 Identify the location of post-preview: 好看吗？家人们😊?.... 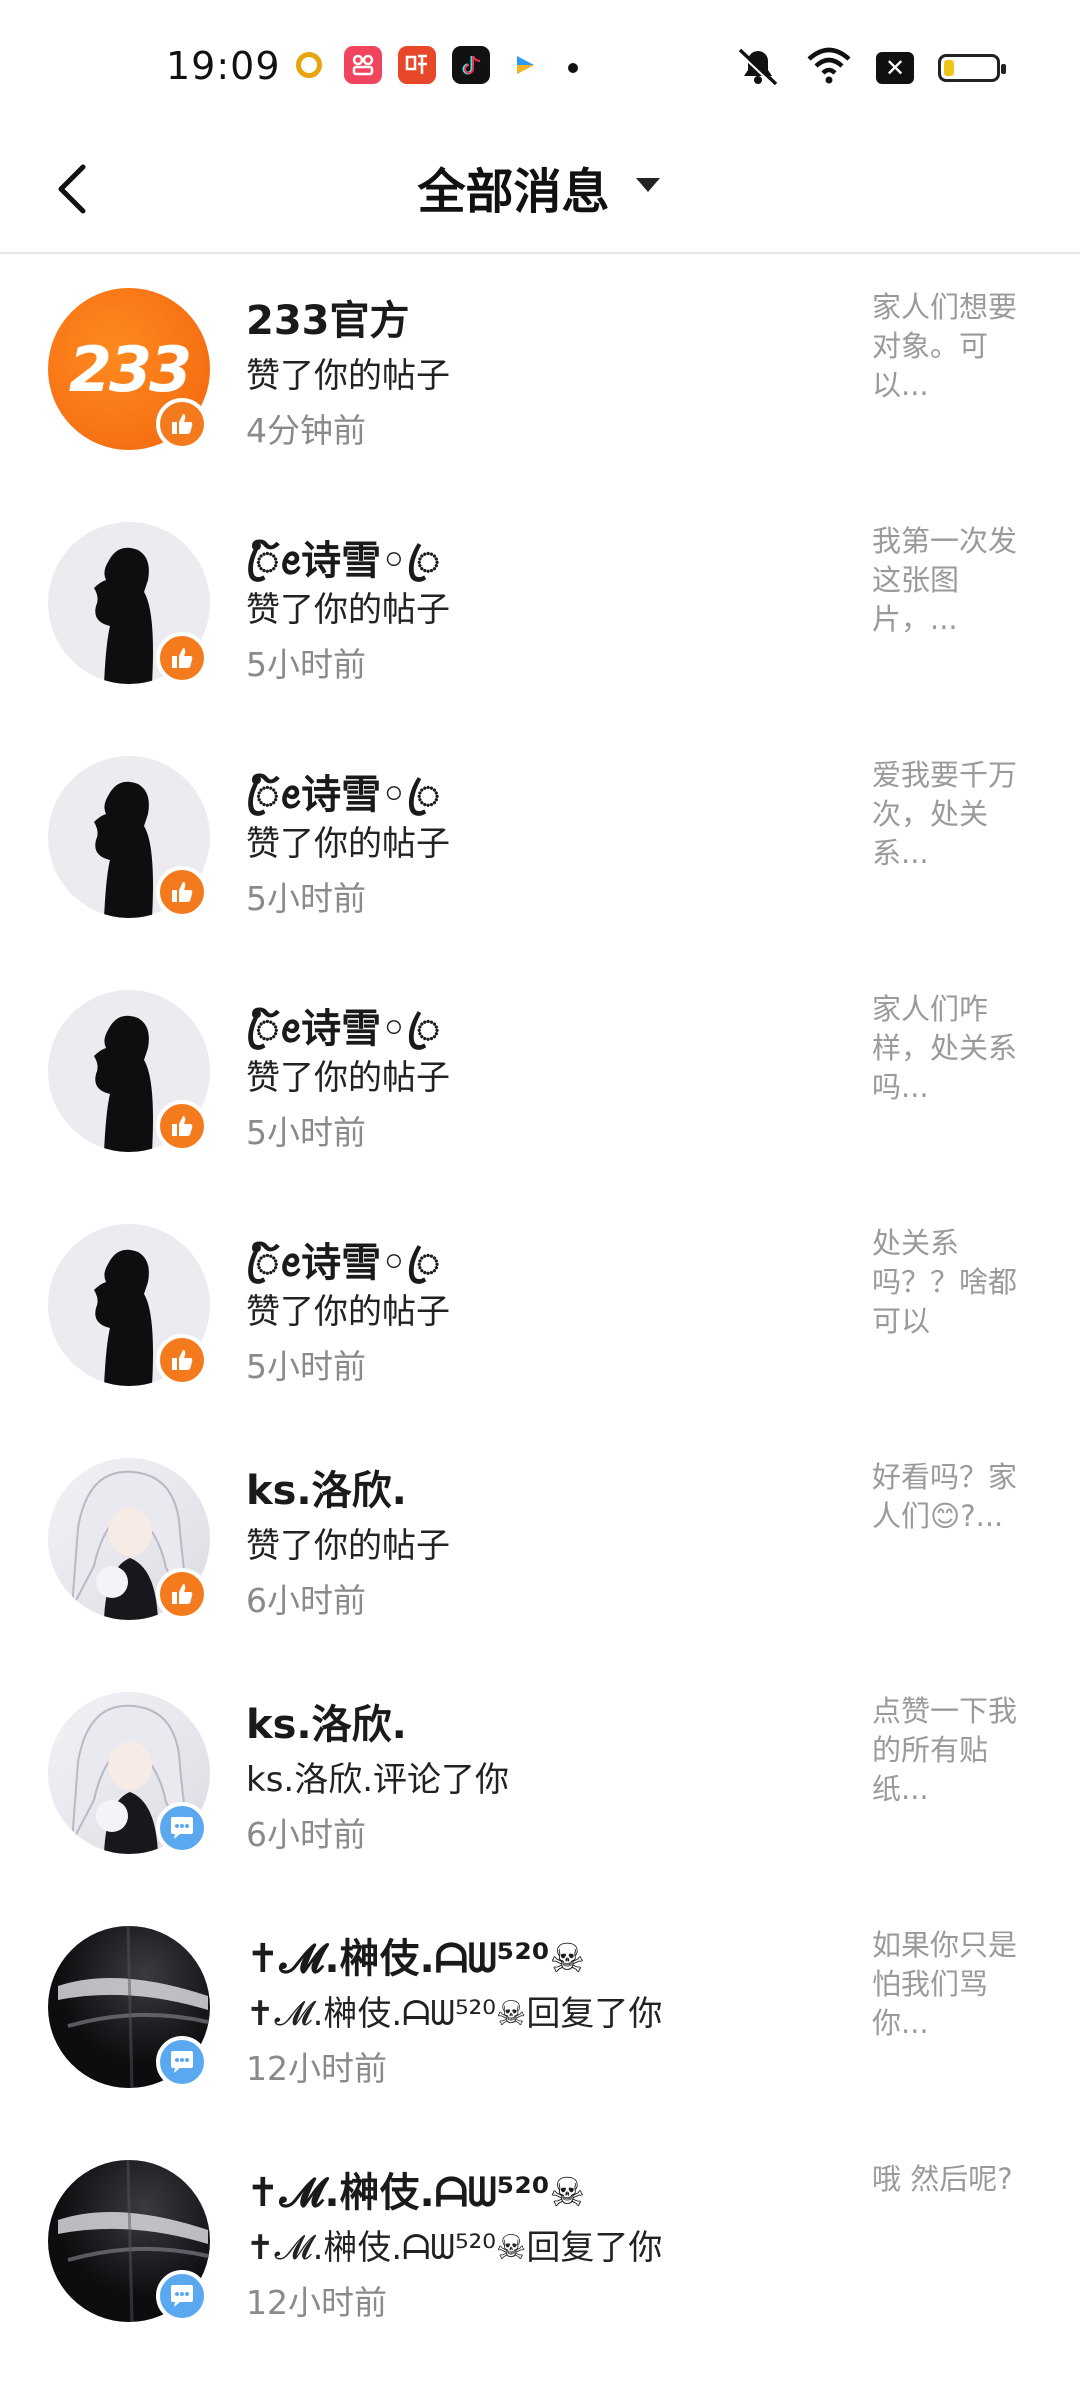
(952, 1497).